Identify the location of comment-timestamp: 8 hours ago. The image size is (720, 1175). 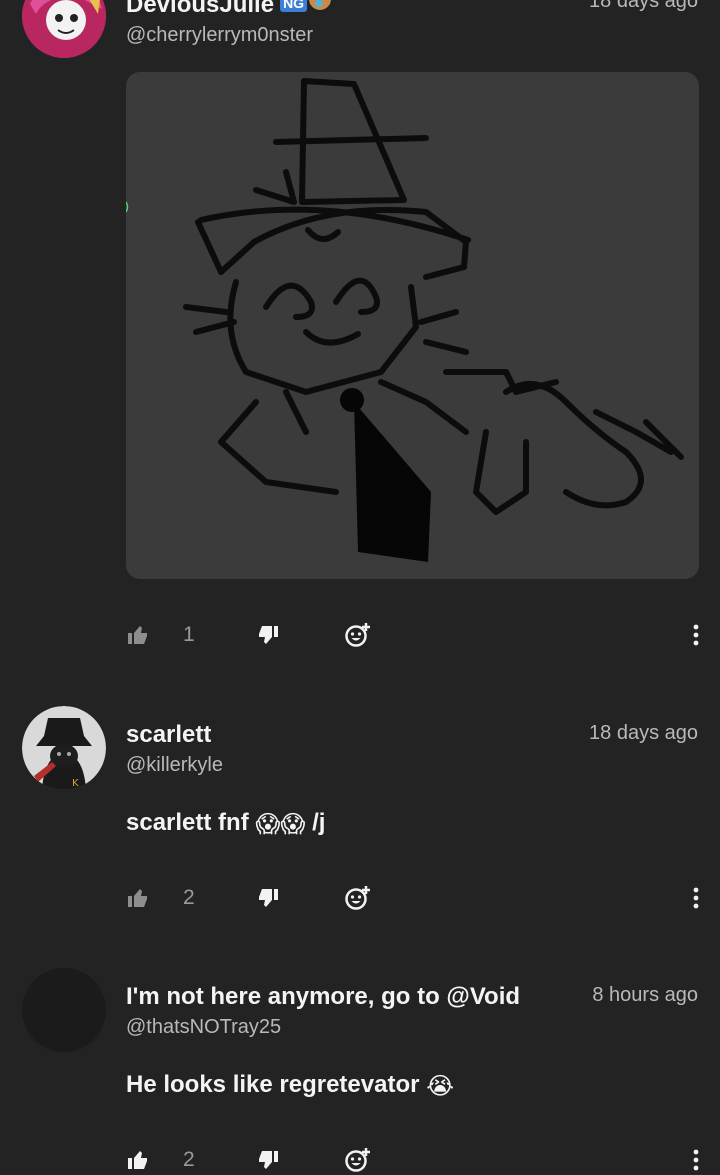
(645, 995).